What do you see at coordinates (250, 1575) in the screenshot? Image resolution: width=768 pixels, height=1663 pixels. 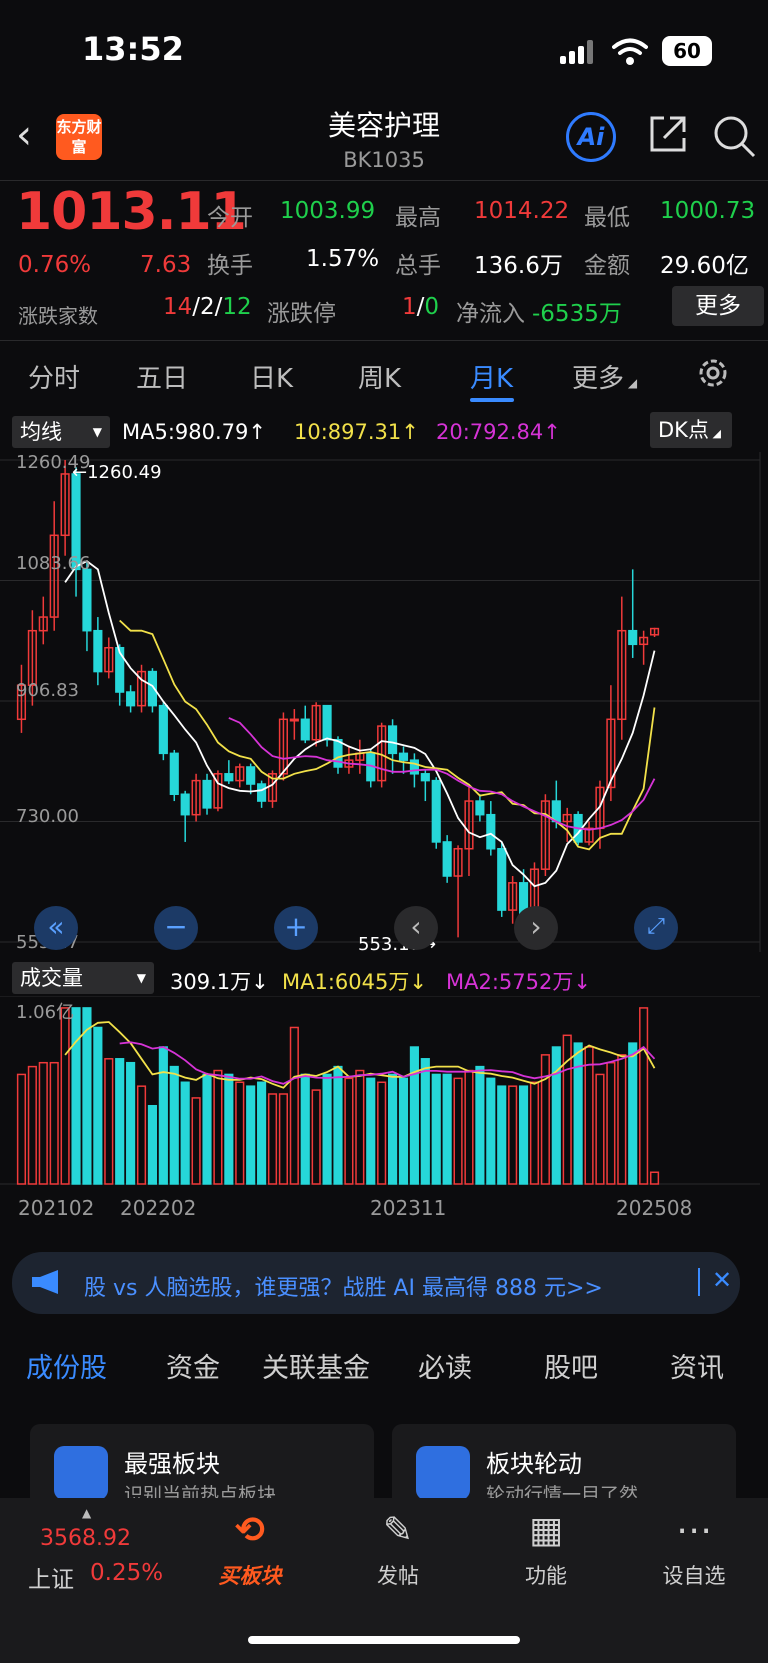 I see `nav-buy-sector: 买板块` at bounding box center [250, 1575].